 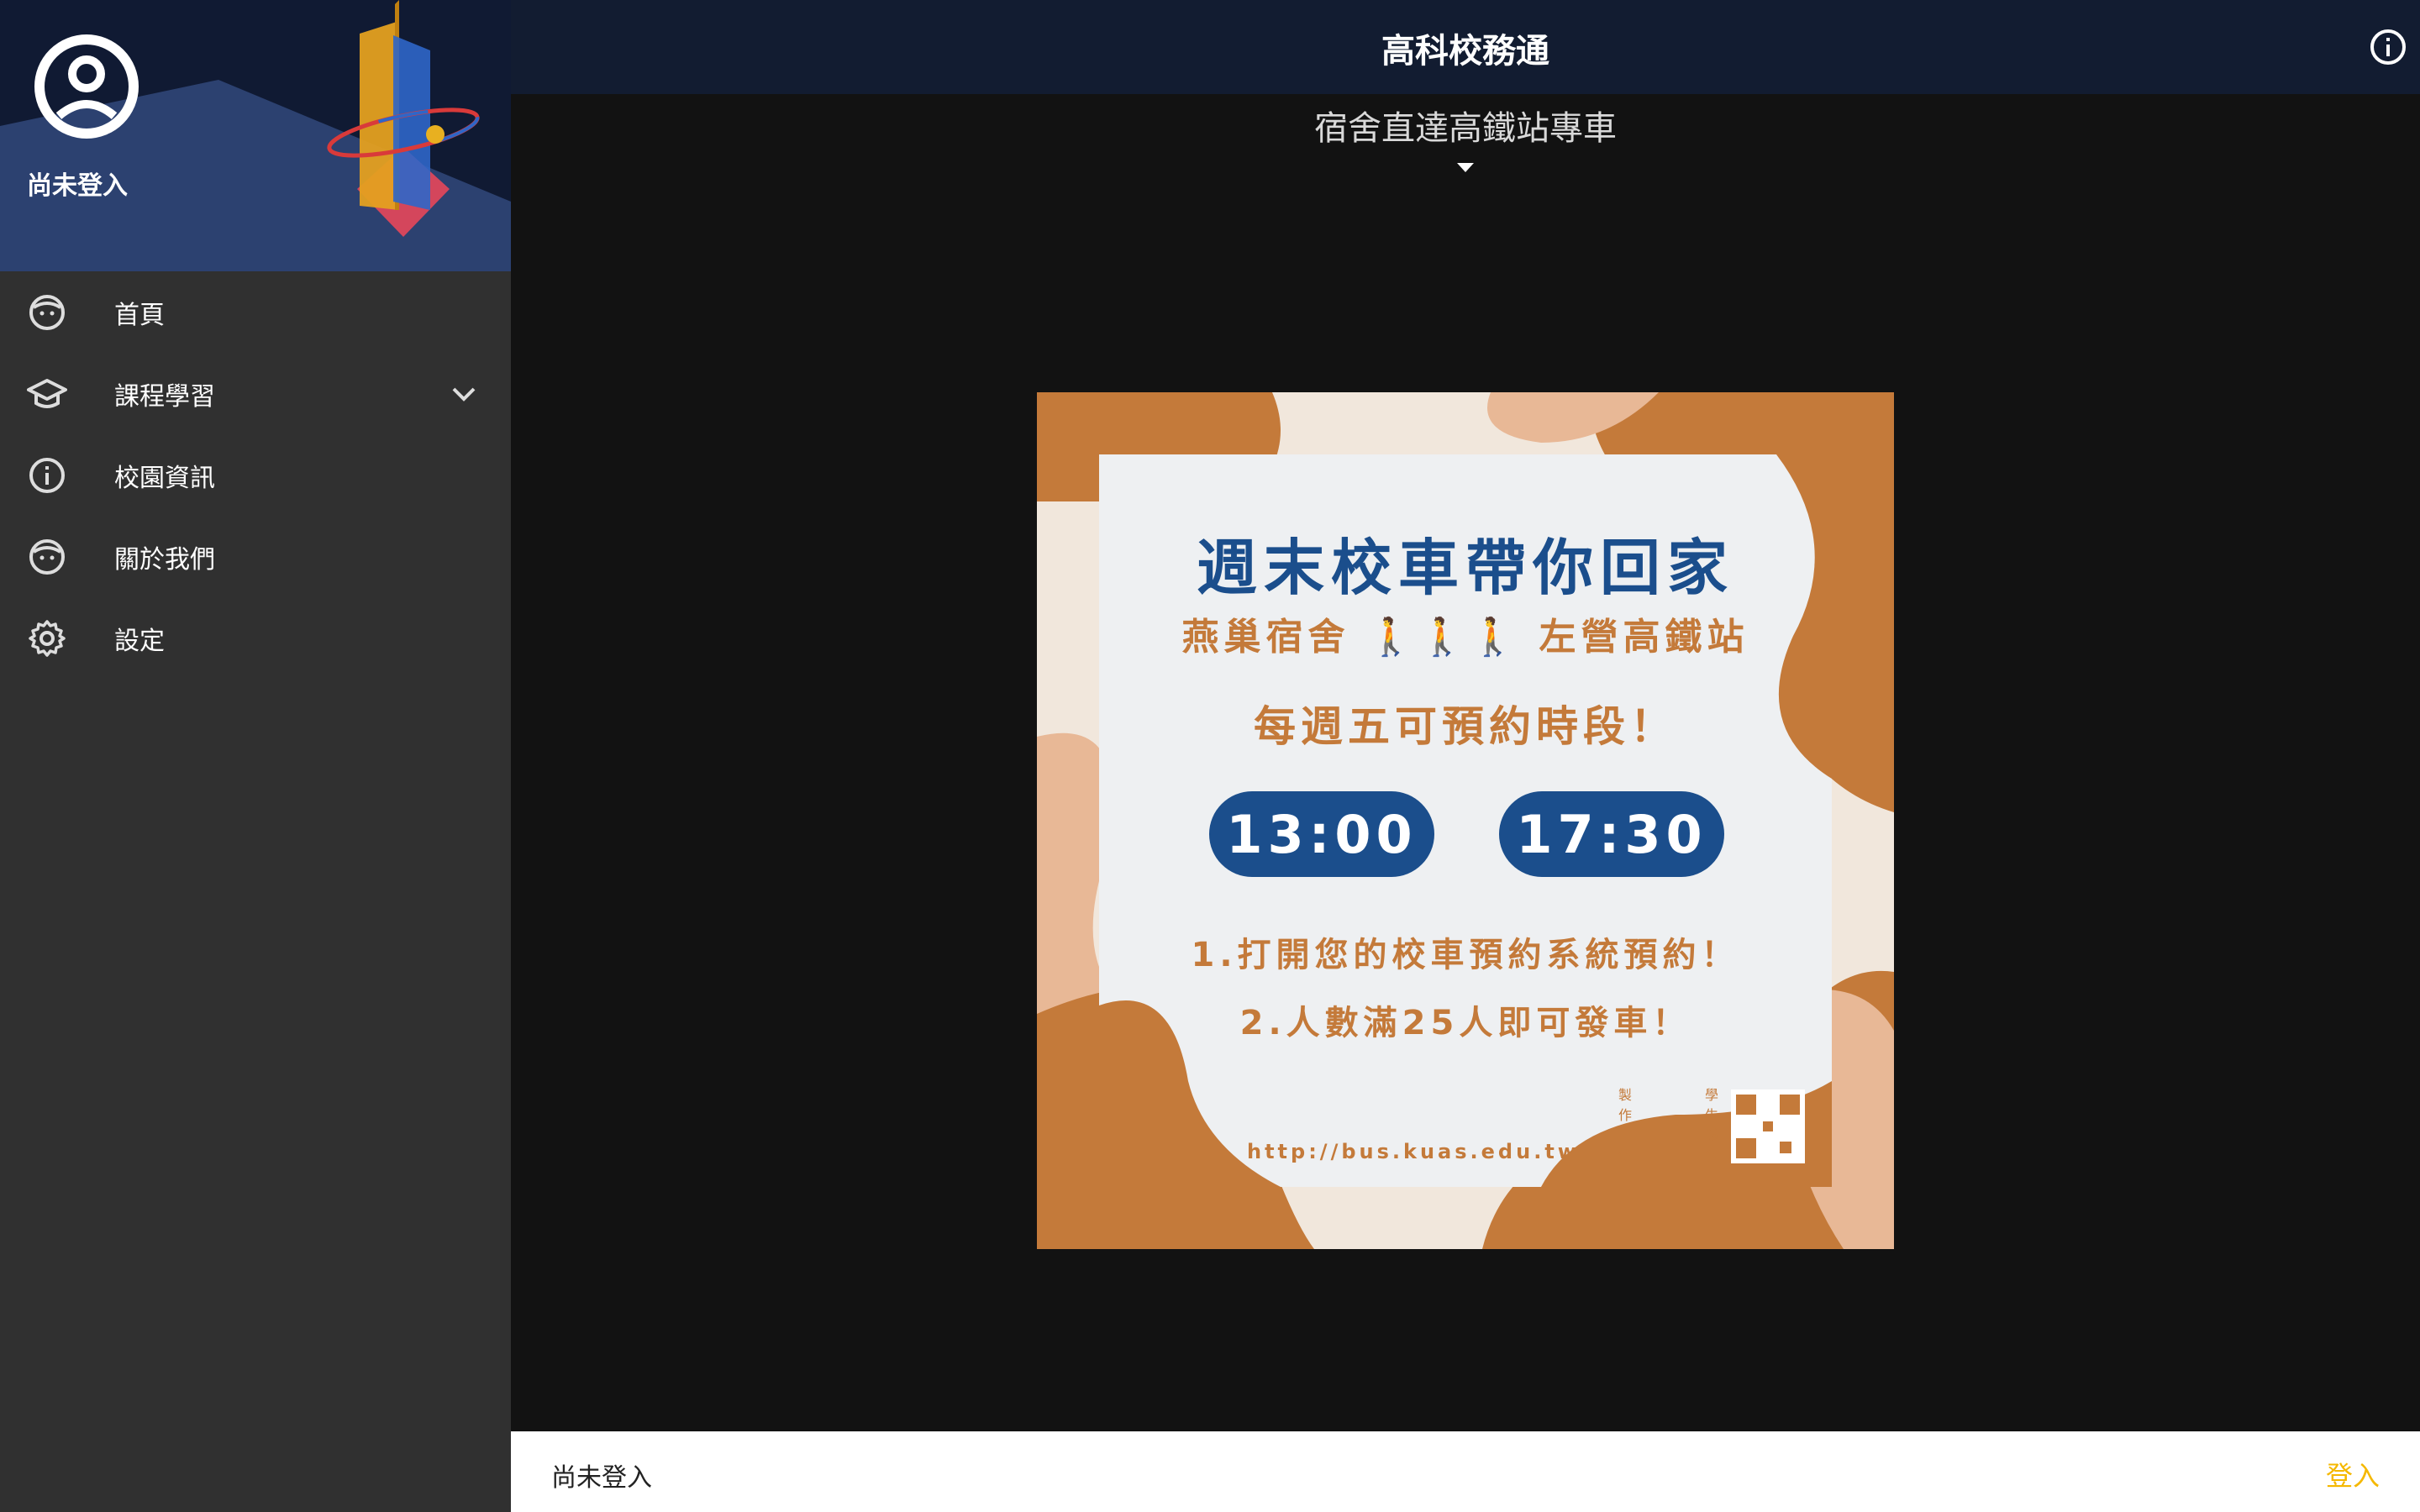 What do you see at coordinates (255, 556) in the screenshot?
I see `nav-item-about: 關於我們` at bounding box center [255, 556].